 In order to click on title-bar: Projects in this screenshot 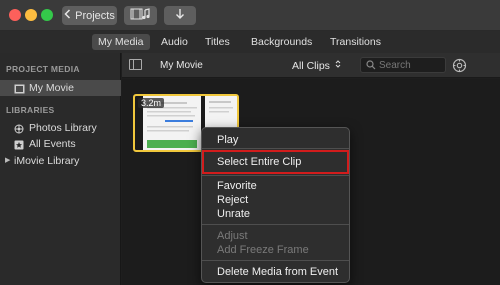, I will do `click(250, 15)`.